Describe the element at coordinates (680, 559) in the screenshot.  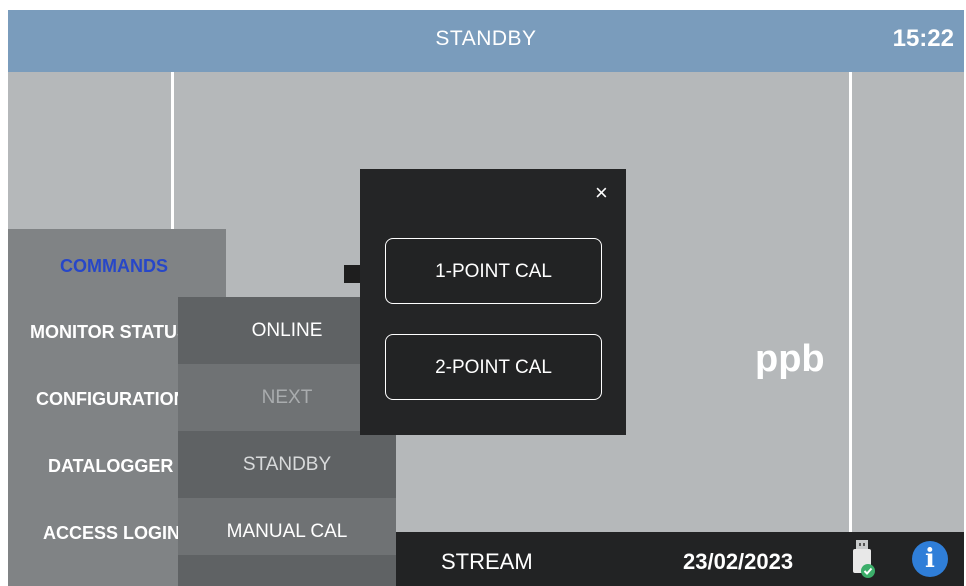
I see `status-bar: STREAM 23/02/2023 i` at that location.